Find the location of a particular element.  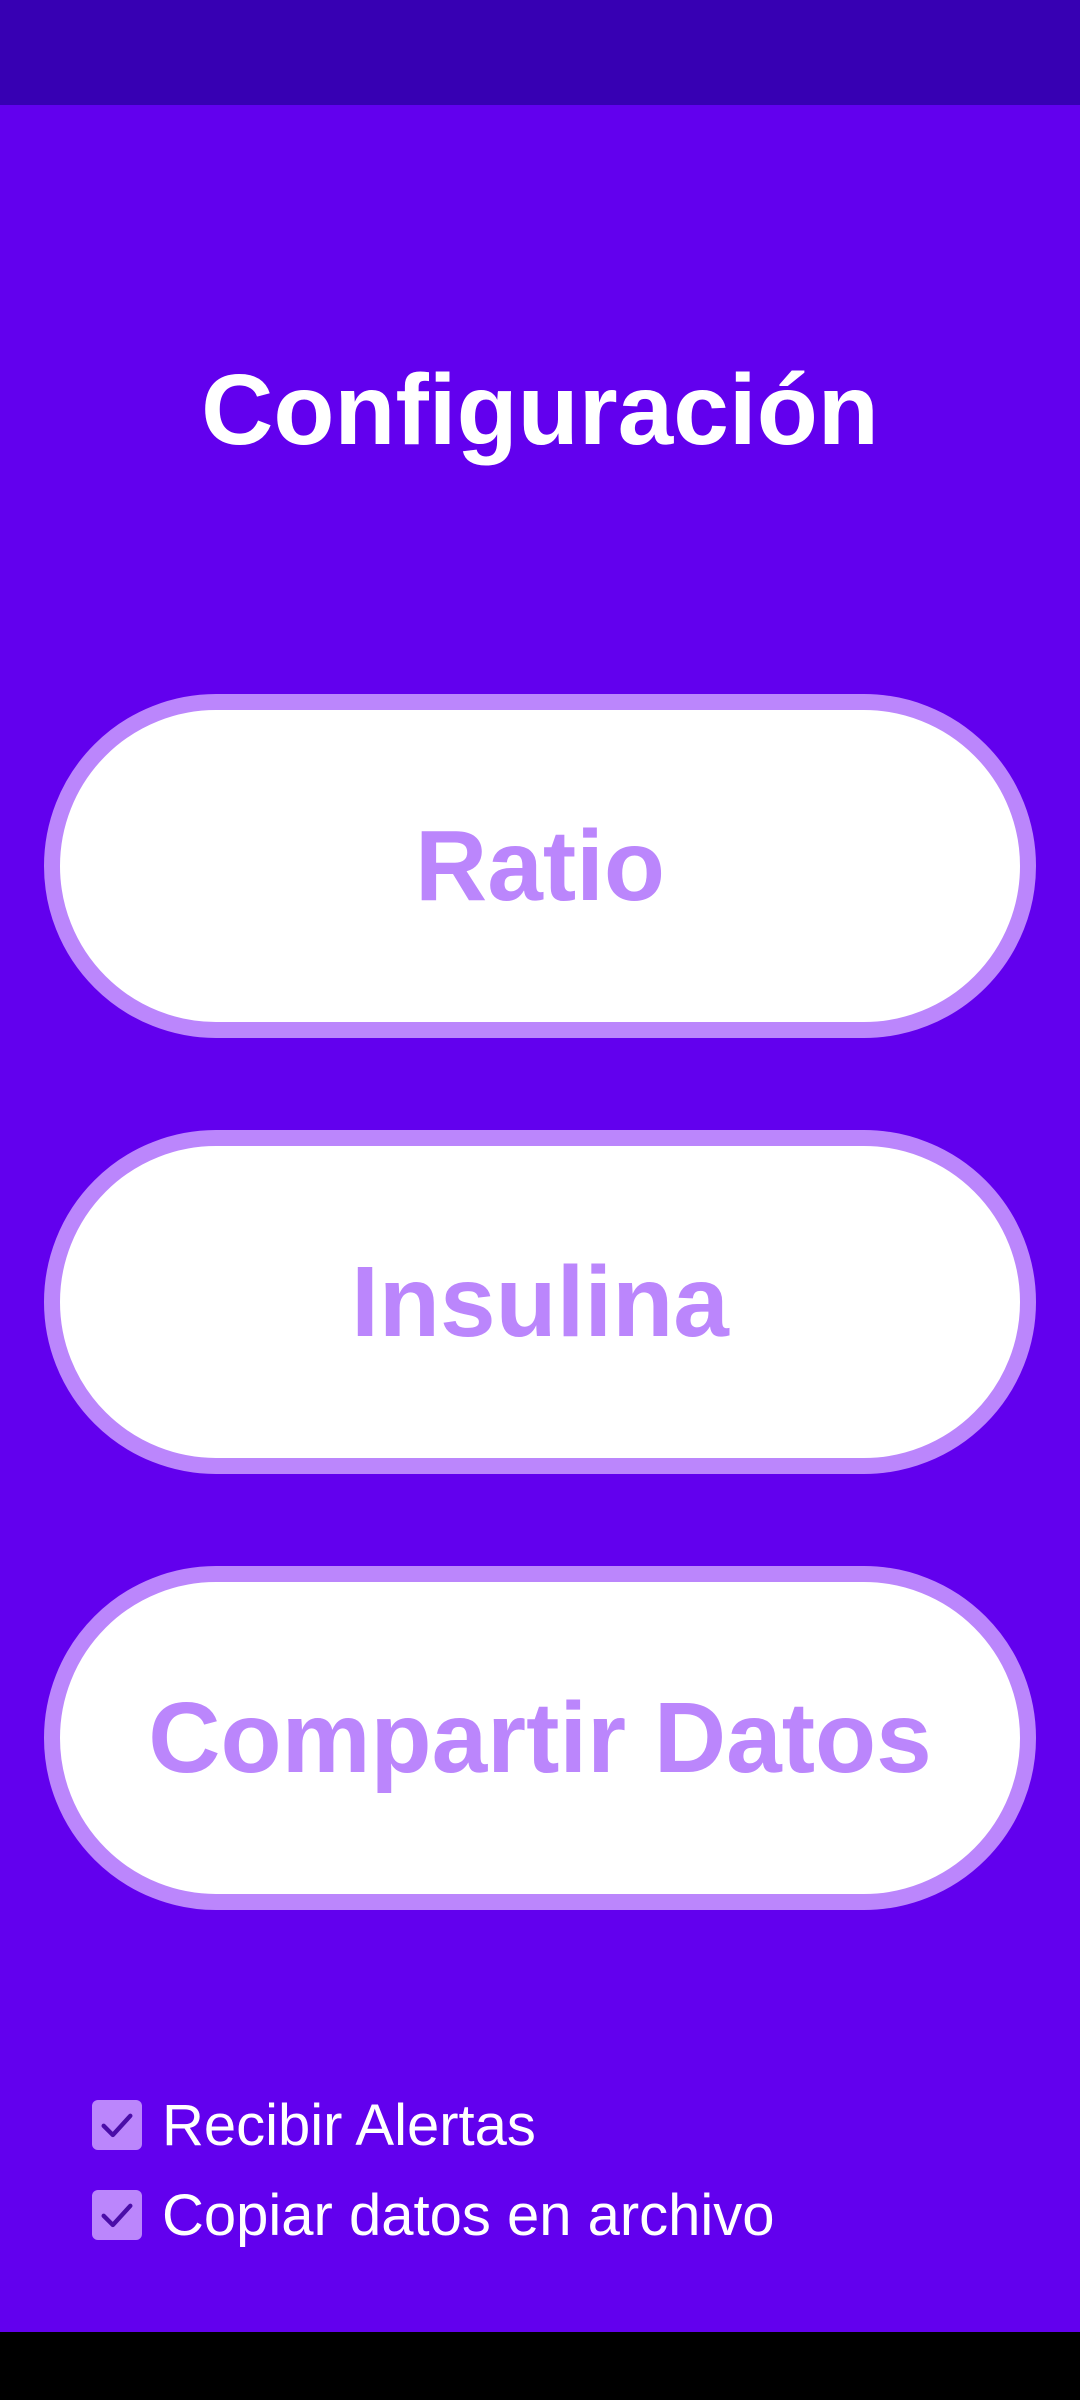

status-bar is located at coordinates (540, 52).